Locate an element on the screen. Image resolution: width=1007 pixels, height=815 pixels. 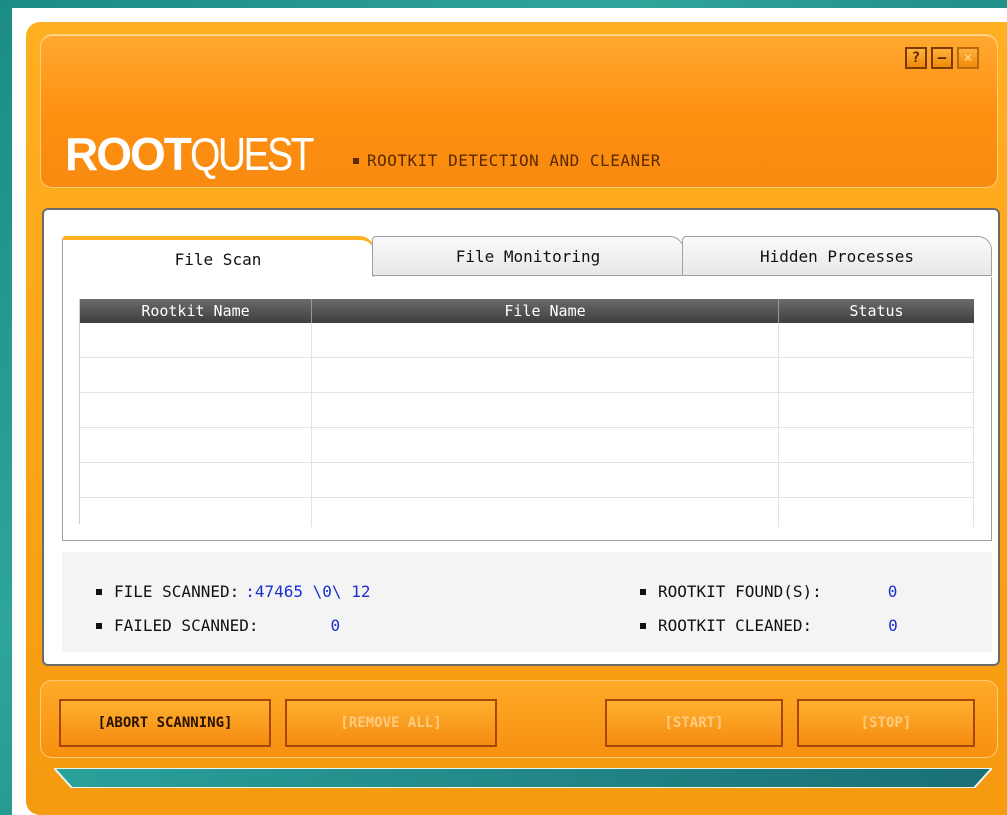
tab-file-monitoring: File Monitoring is located at coordinates (528, 256).